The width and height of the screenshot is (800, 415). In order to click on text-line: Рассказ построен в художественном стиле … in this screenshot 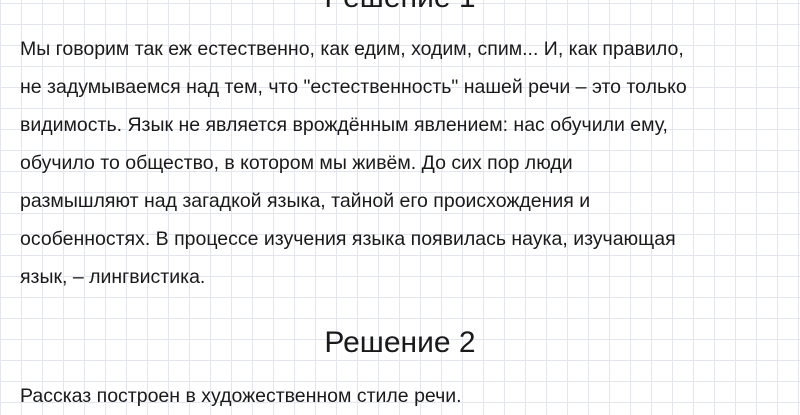, I will do `click(241, 396)`.